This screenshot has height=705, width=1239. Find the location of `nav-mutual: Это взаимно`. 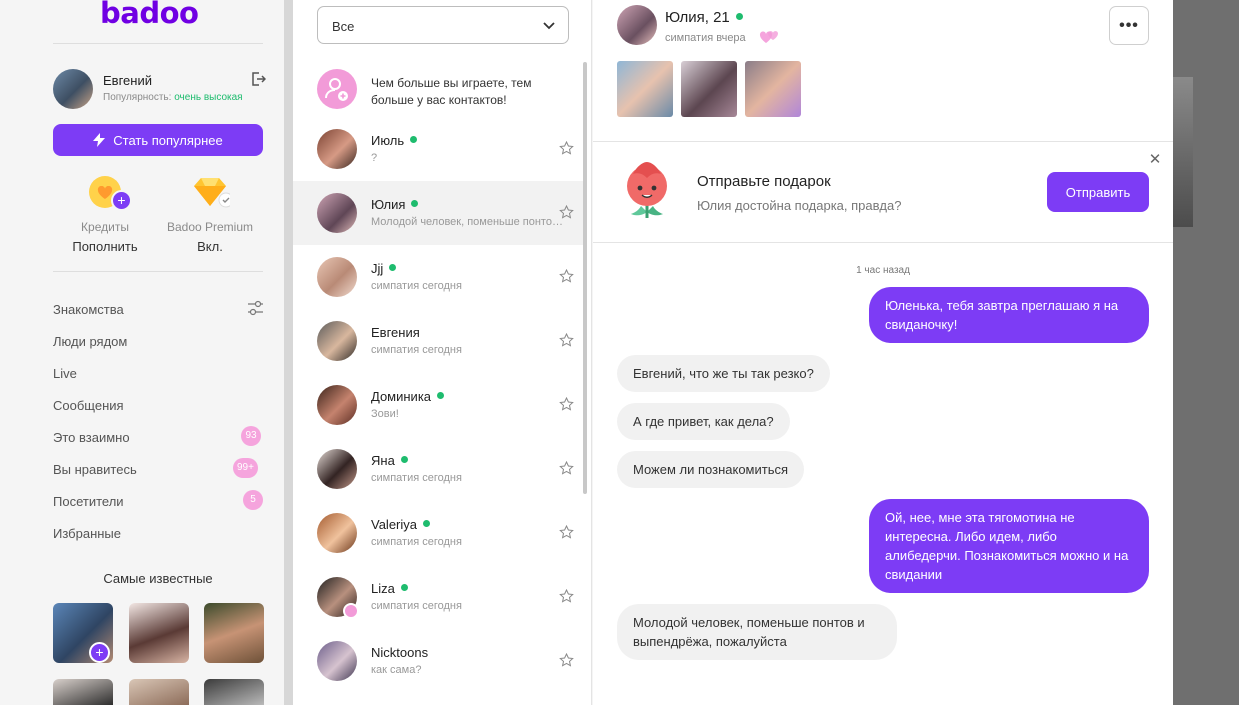

nav-mutual: Это взаимно is located at coordinates (91, 437).